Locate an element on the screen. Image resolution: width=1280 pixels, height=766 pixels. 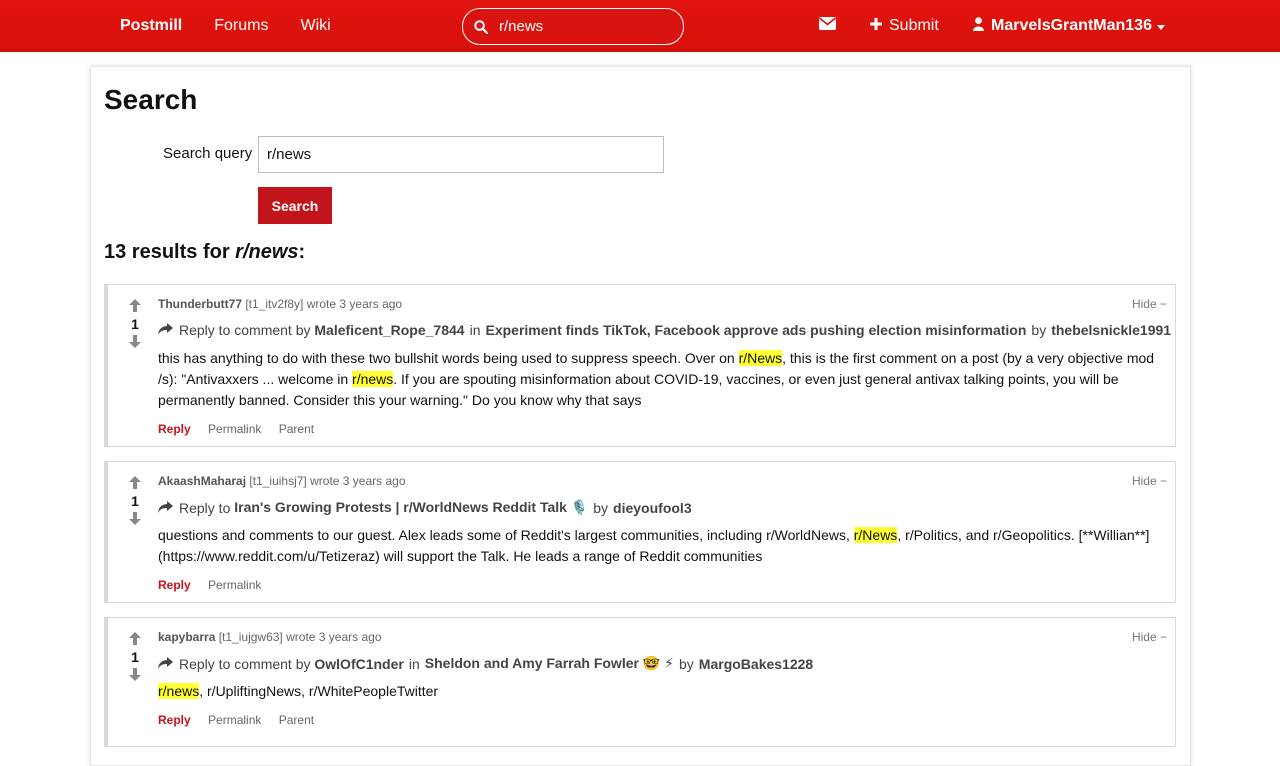
forums-link: Forums is located at coordinates (241, 26).